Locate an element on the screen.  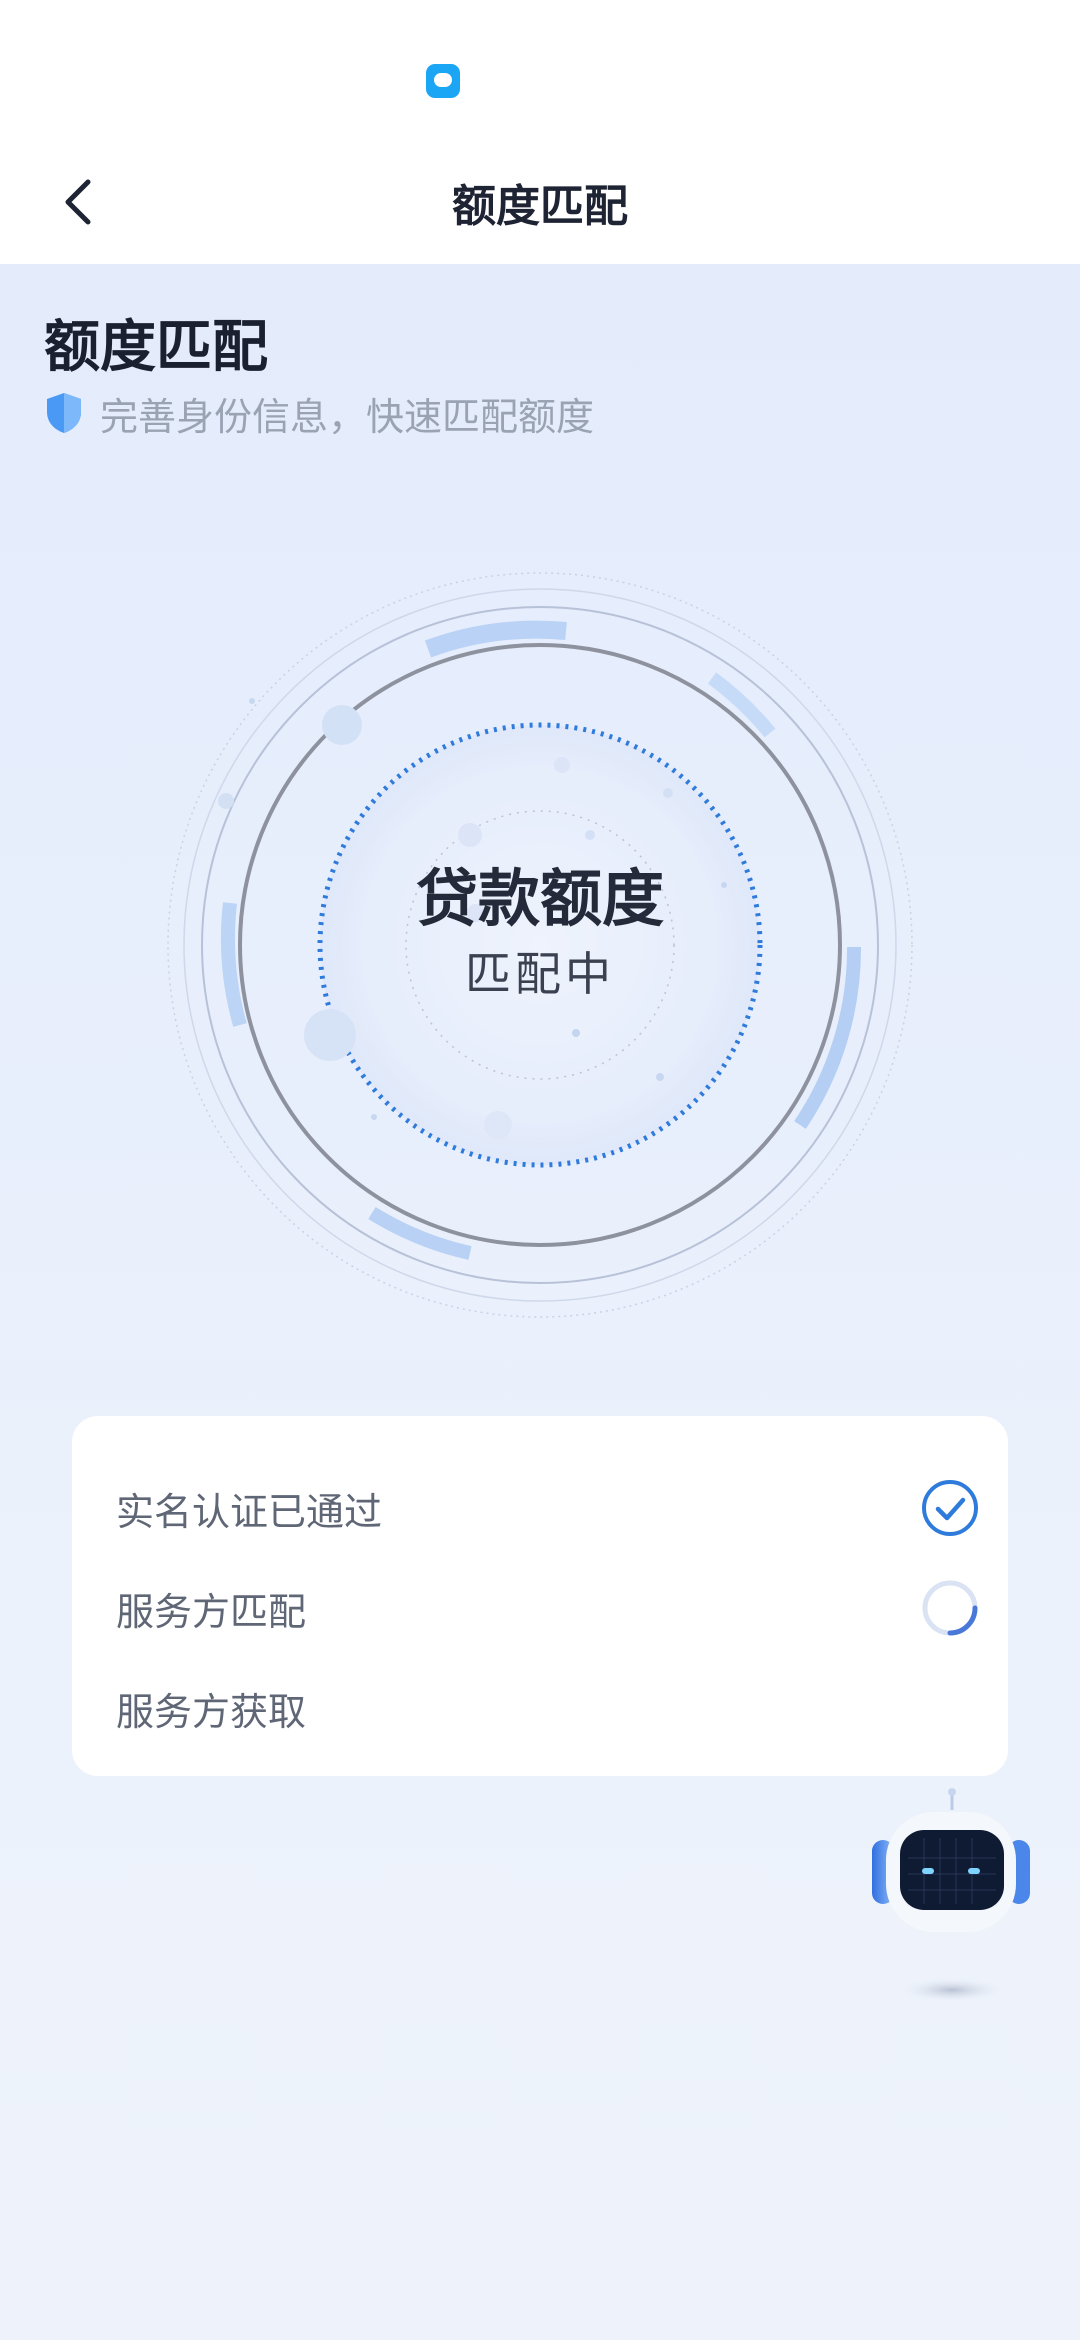
progress-steps-card: 实名认证已通过 服务方匹配 服务方获取 is located at coordinates (540, 1596).